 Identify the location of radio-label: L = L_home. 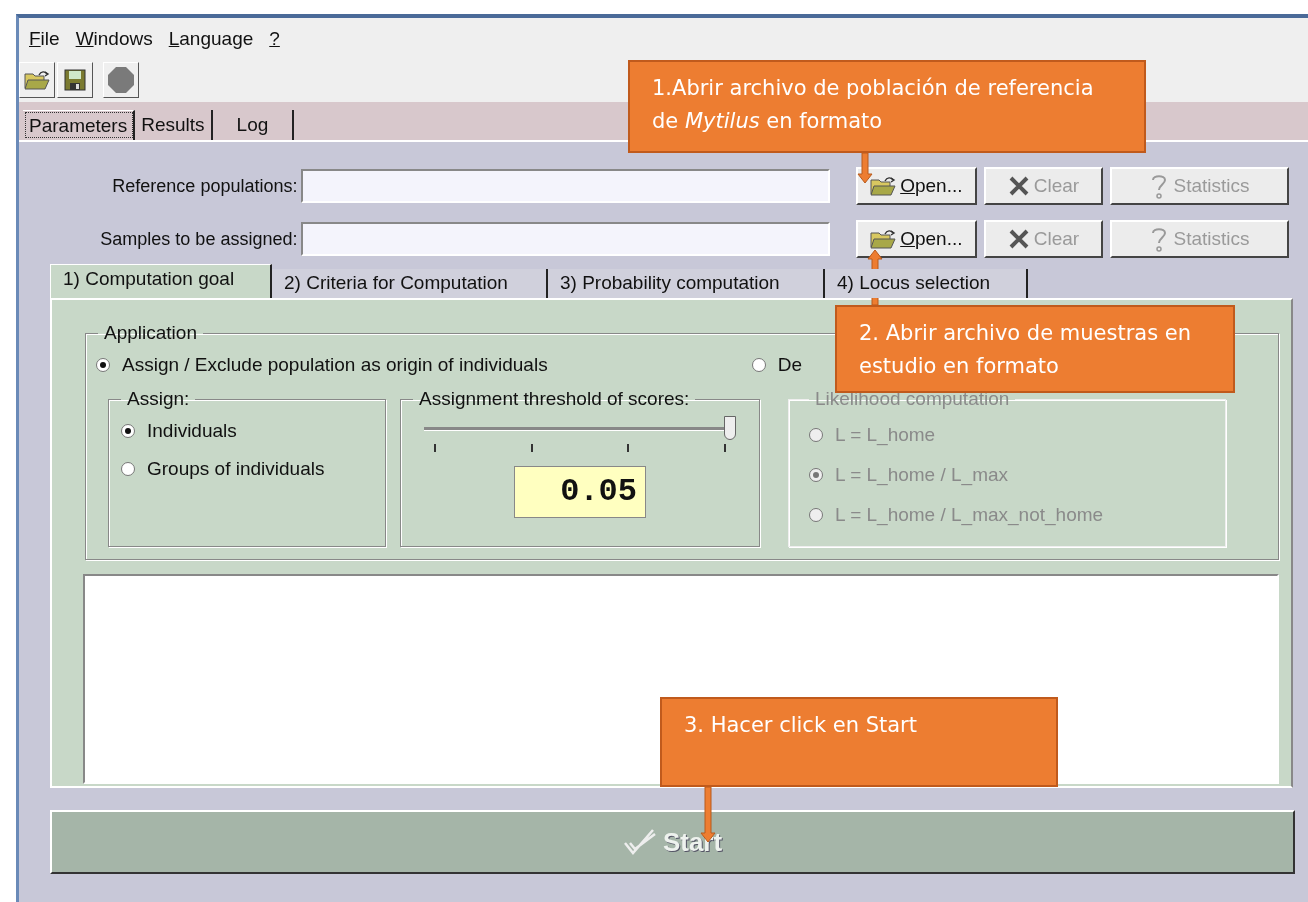
(885, 435).